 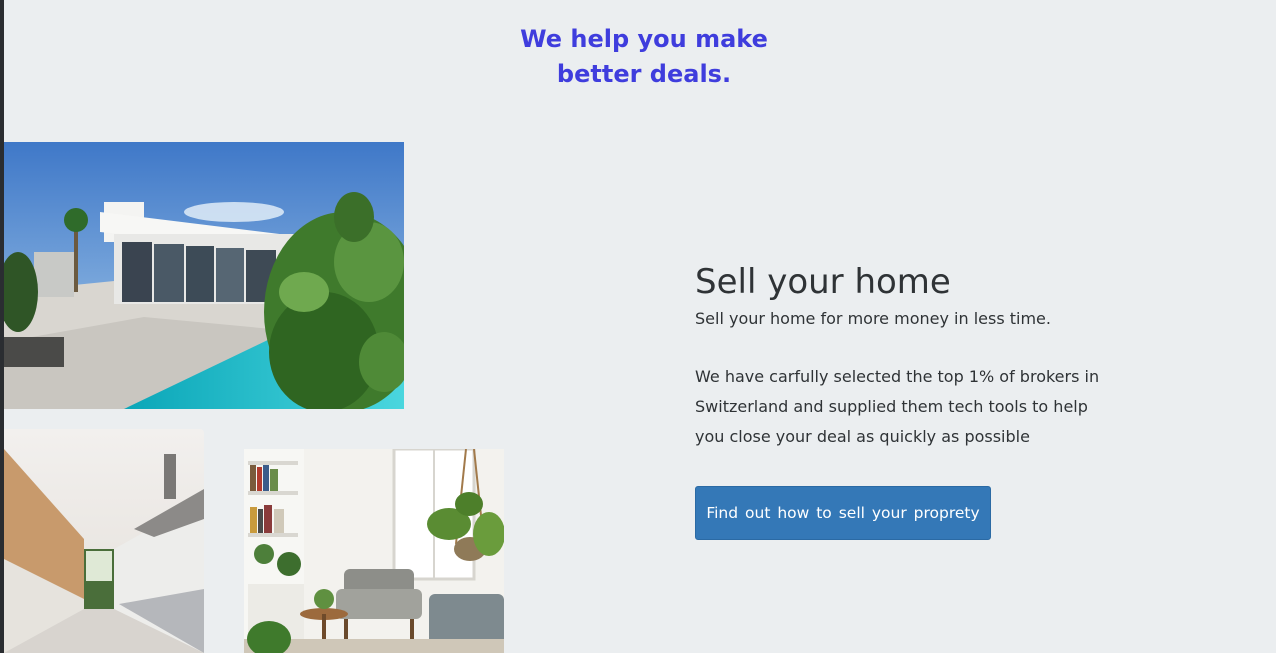 What do you see at coordinates (644, 56) in the screenshot?
I see `hero-tagline: We help you make better deals.` at bounding box center [644, 56].